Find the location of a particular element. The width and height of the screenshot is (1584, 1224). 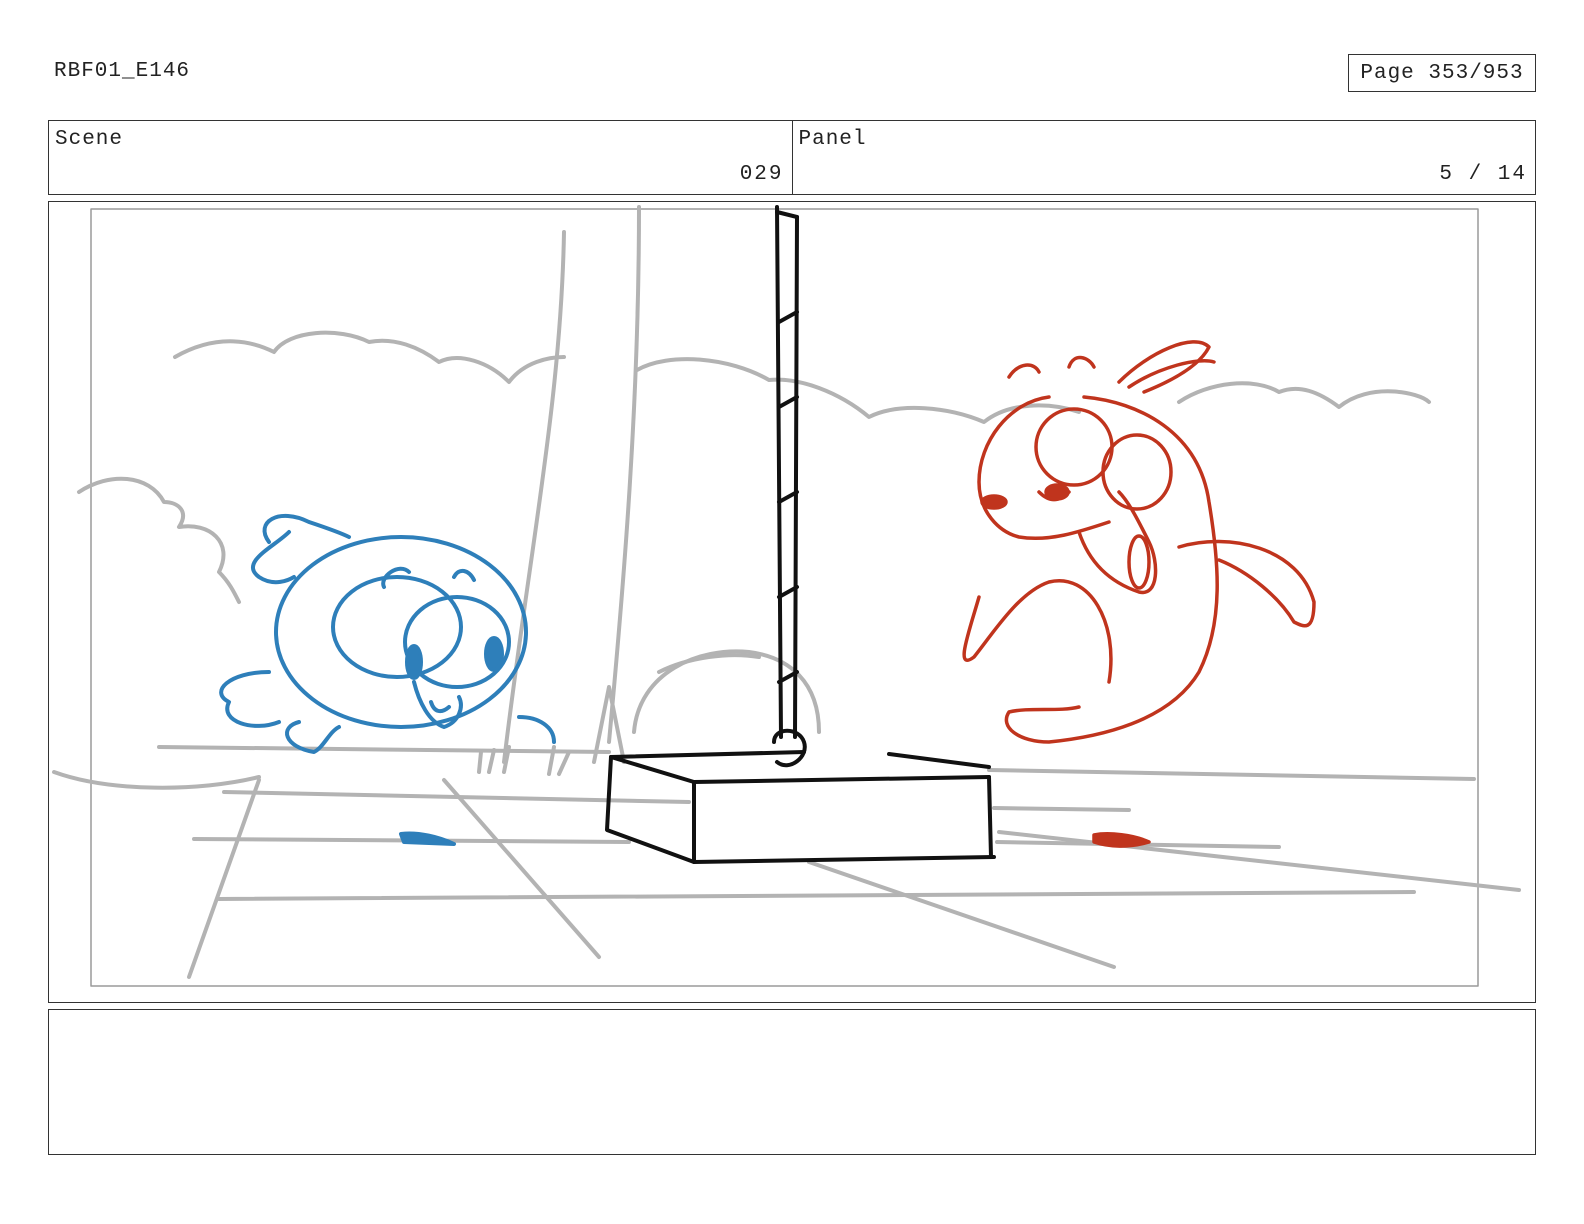

panel-number: 5 / 14 is located at coordinates (1483, 174).